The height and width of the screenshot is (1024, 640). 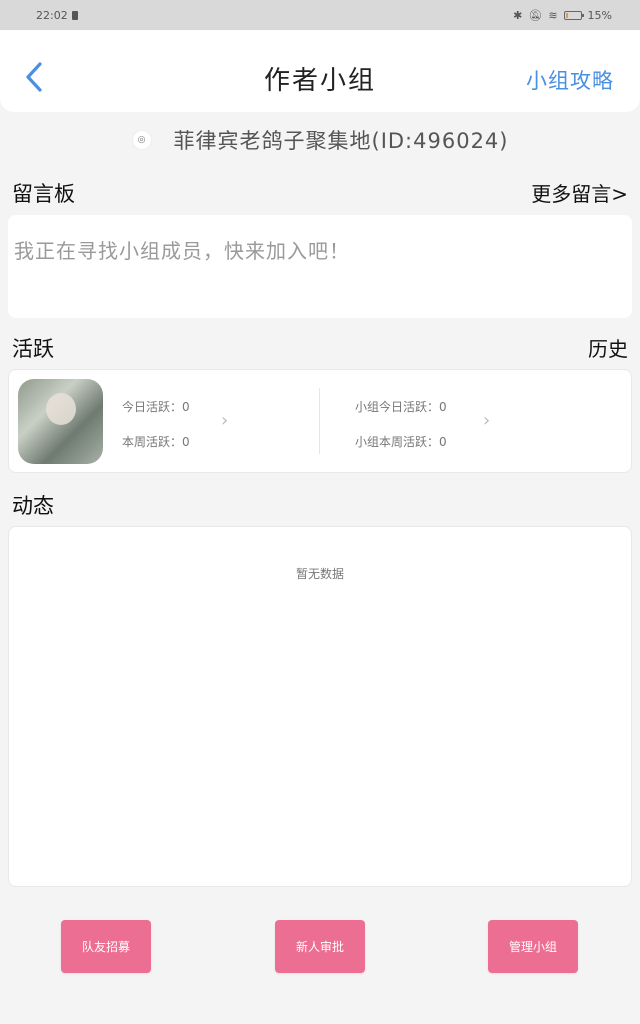 What do you see at coordinates (320, 15) in the screenshot?
I see `status-bar: 22:02 ✱ 🔕︎ ≋ 15%` at bounding box center [320, 15].